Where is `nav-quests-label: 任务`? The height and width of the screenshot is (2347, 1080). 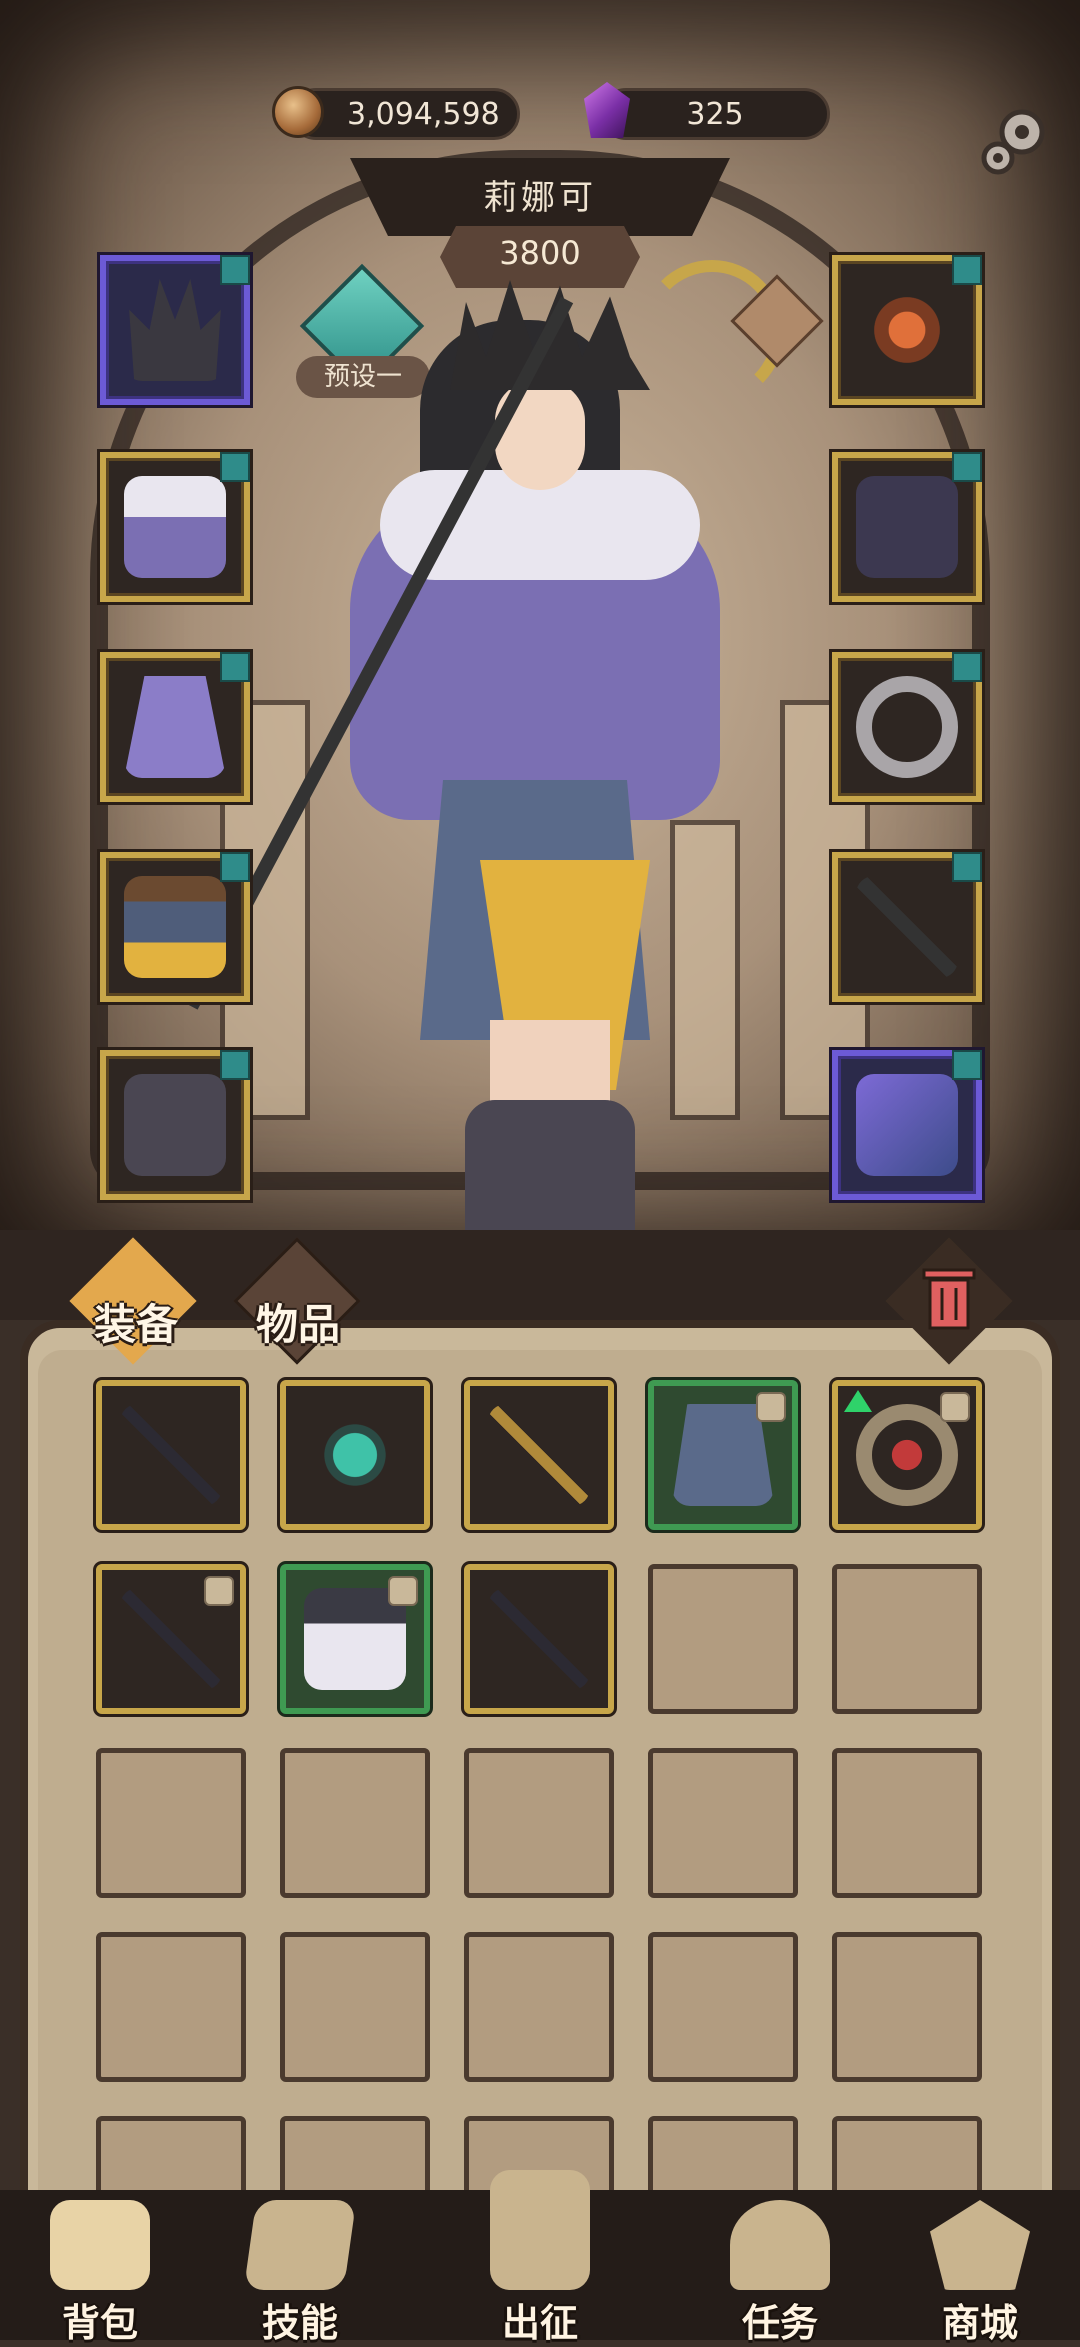 nav-quests-label: 任务 is located at coordinates (779, 2323).